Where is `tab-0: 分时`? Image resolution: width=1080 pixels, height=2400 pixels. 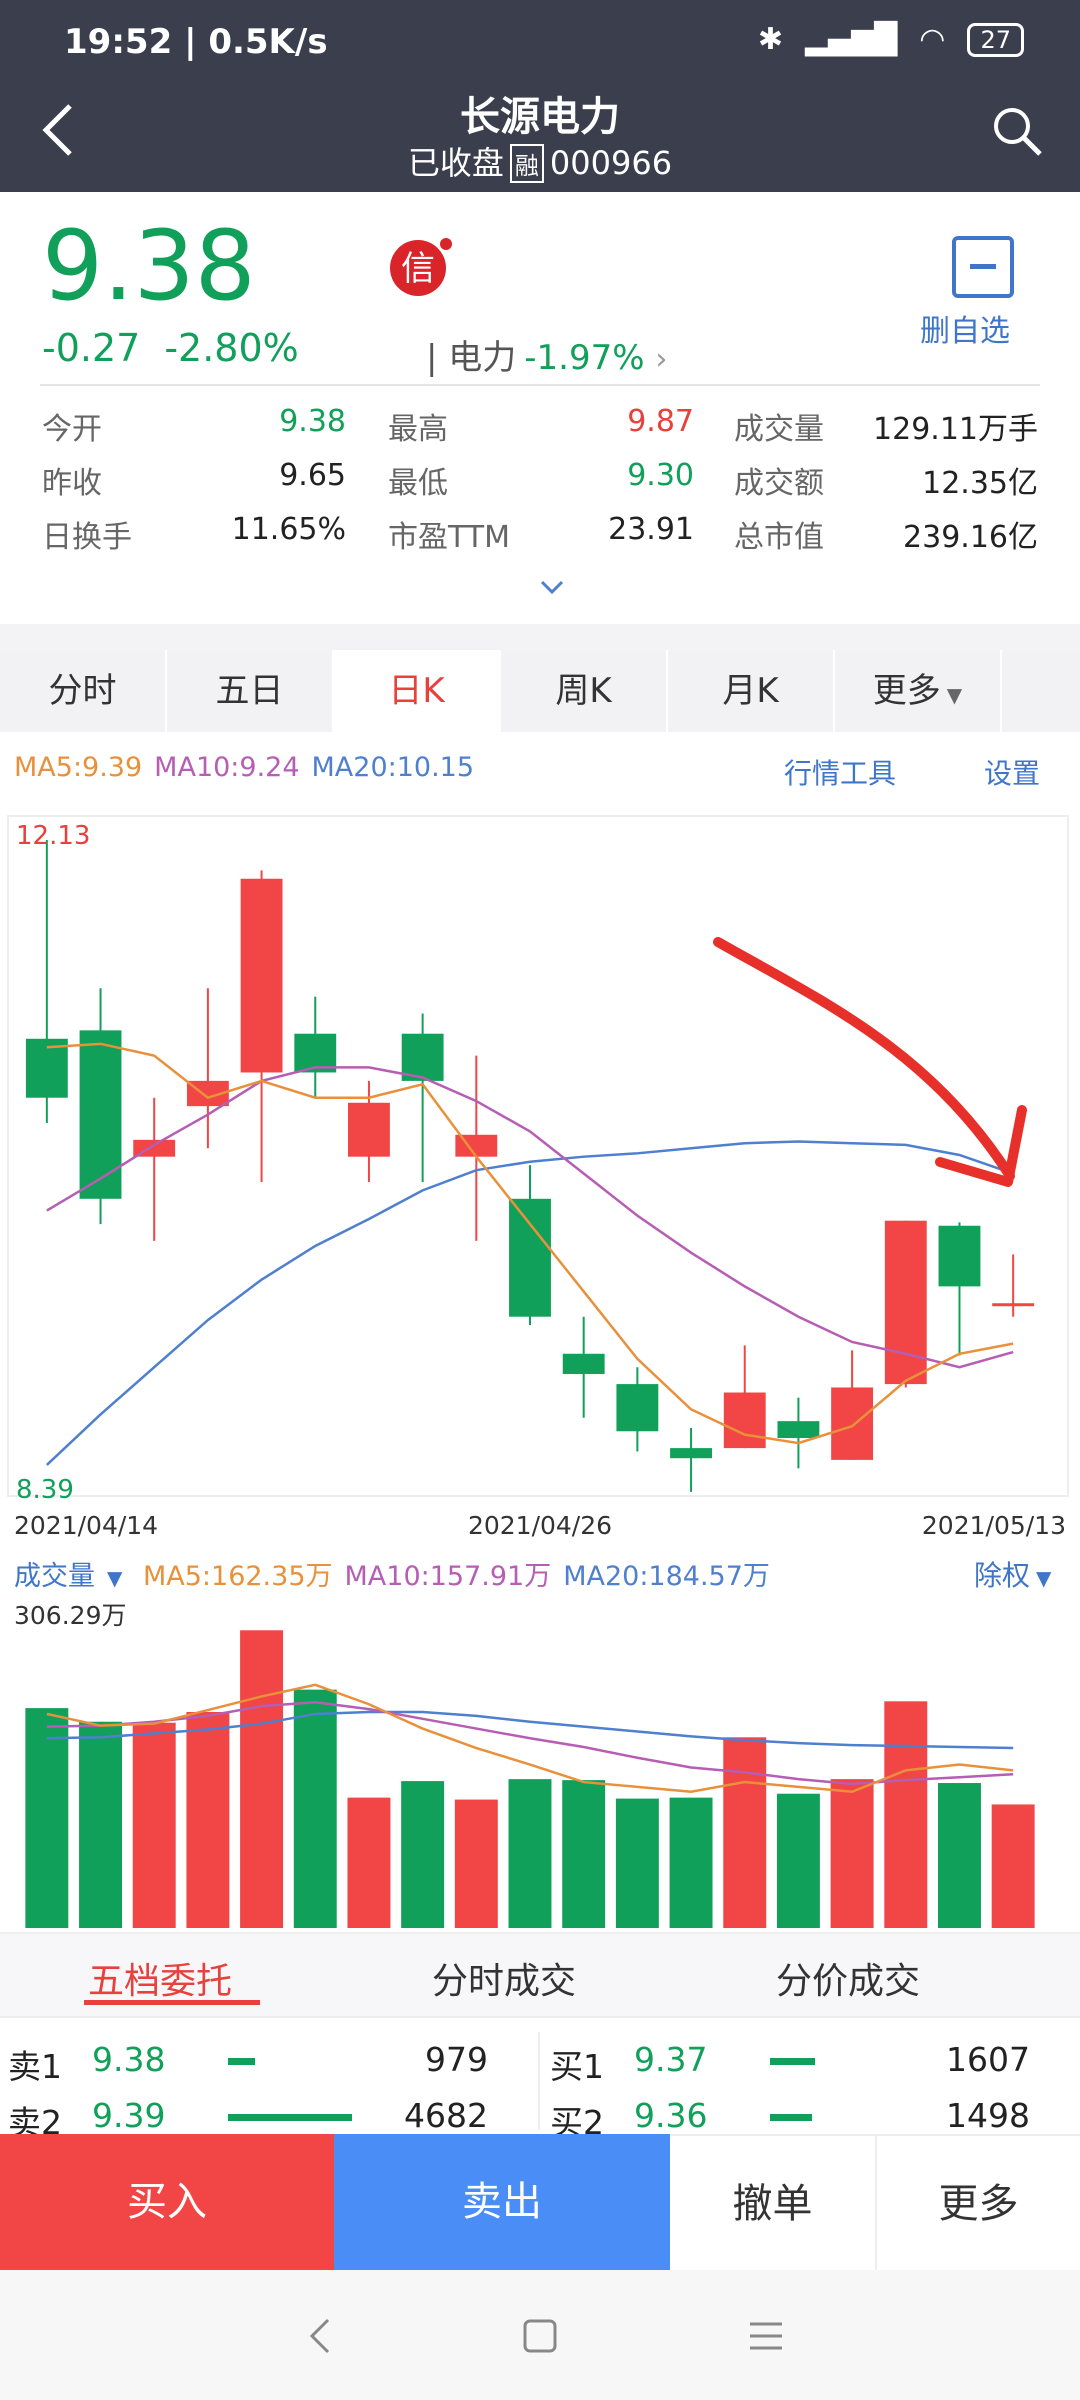
tab-0: 分时 is located at coordinates (83, 691).